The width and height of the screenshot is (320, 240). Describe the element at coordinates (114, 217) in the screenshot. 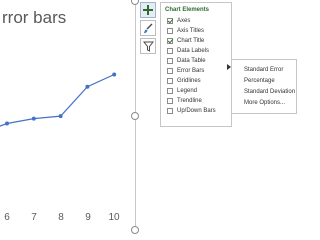

I see `x-tick-label: 10` at that location.